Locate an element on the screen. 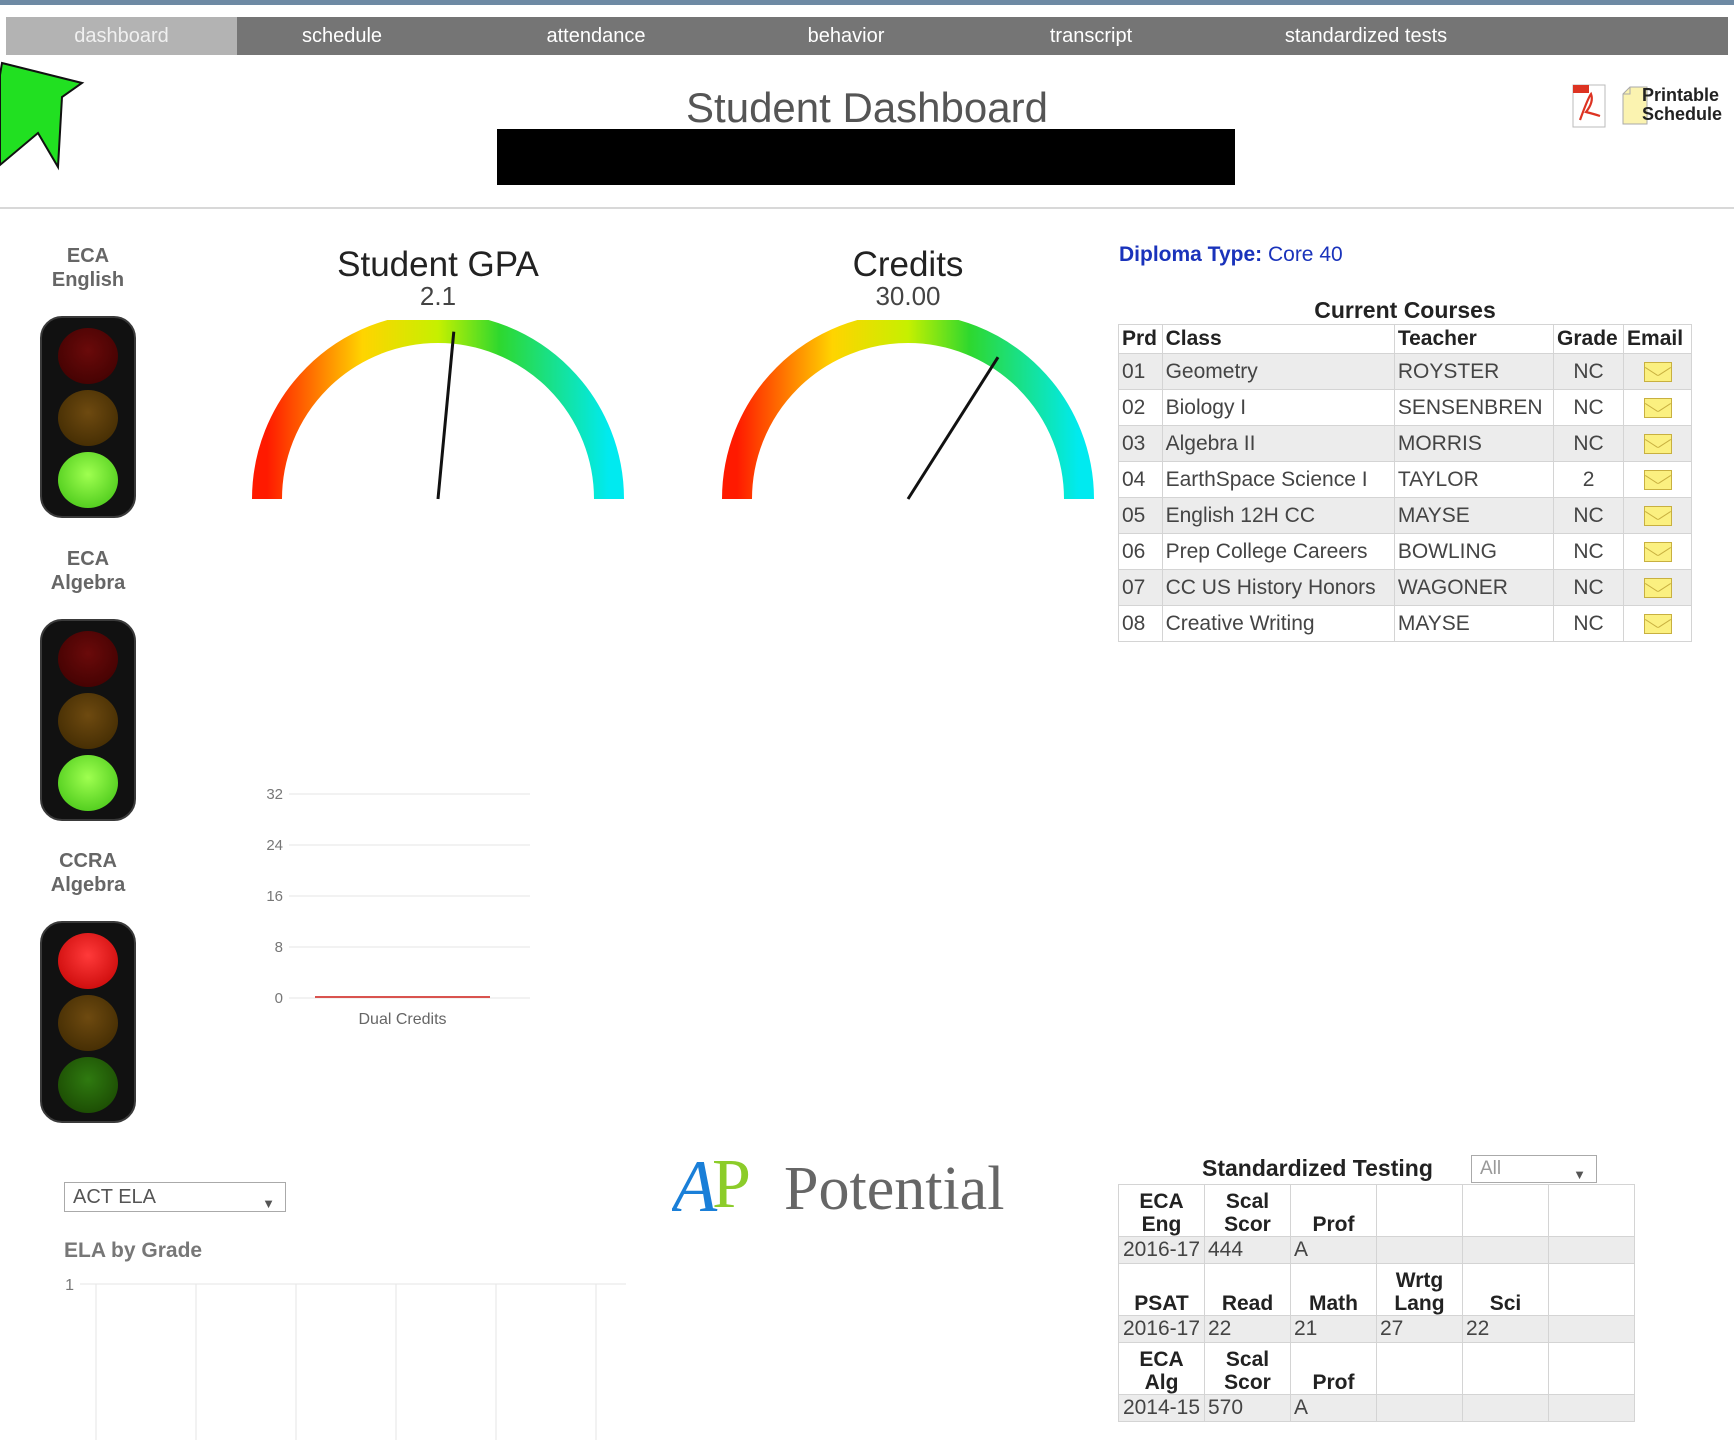 The width and height of the screenshot is (1734, 1440). course-teacher: BOWLING is located at coordinates (1474, 551).